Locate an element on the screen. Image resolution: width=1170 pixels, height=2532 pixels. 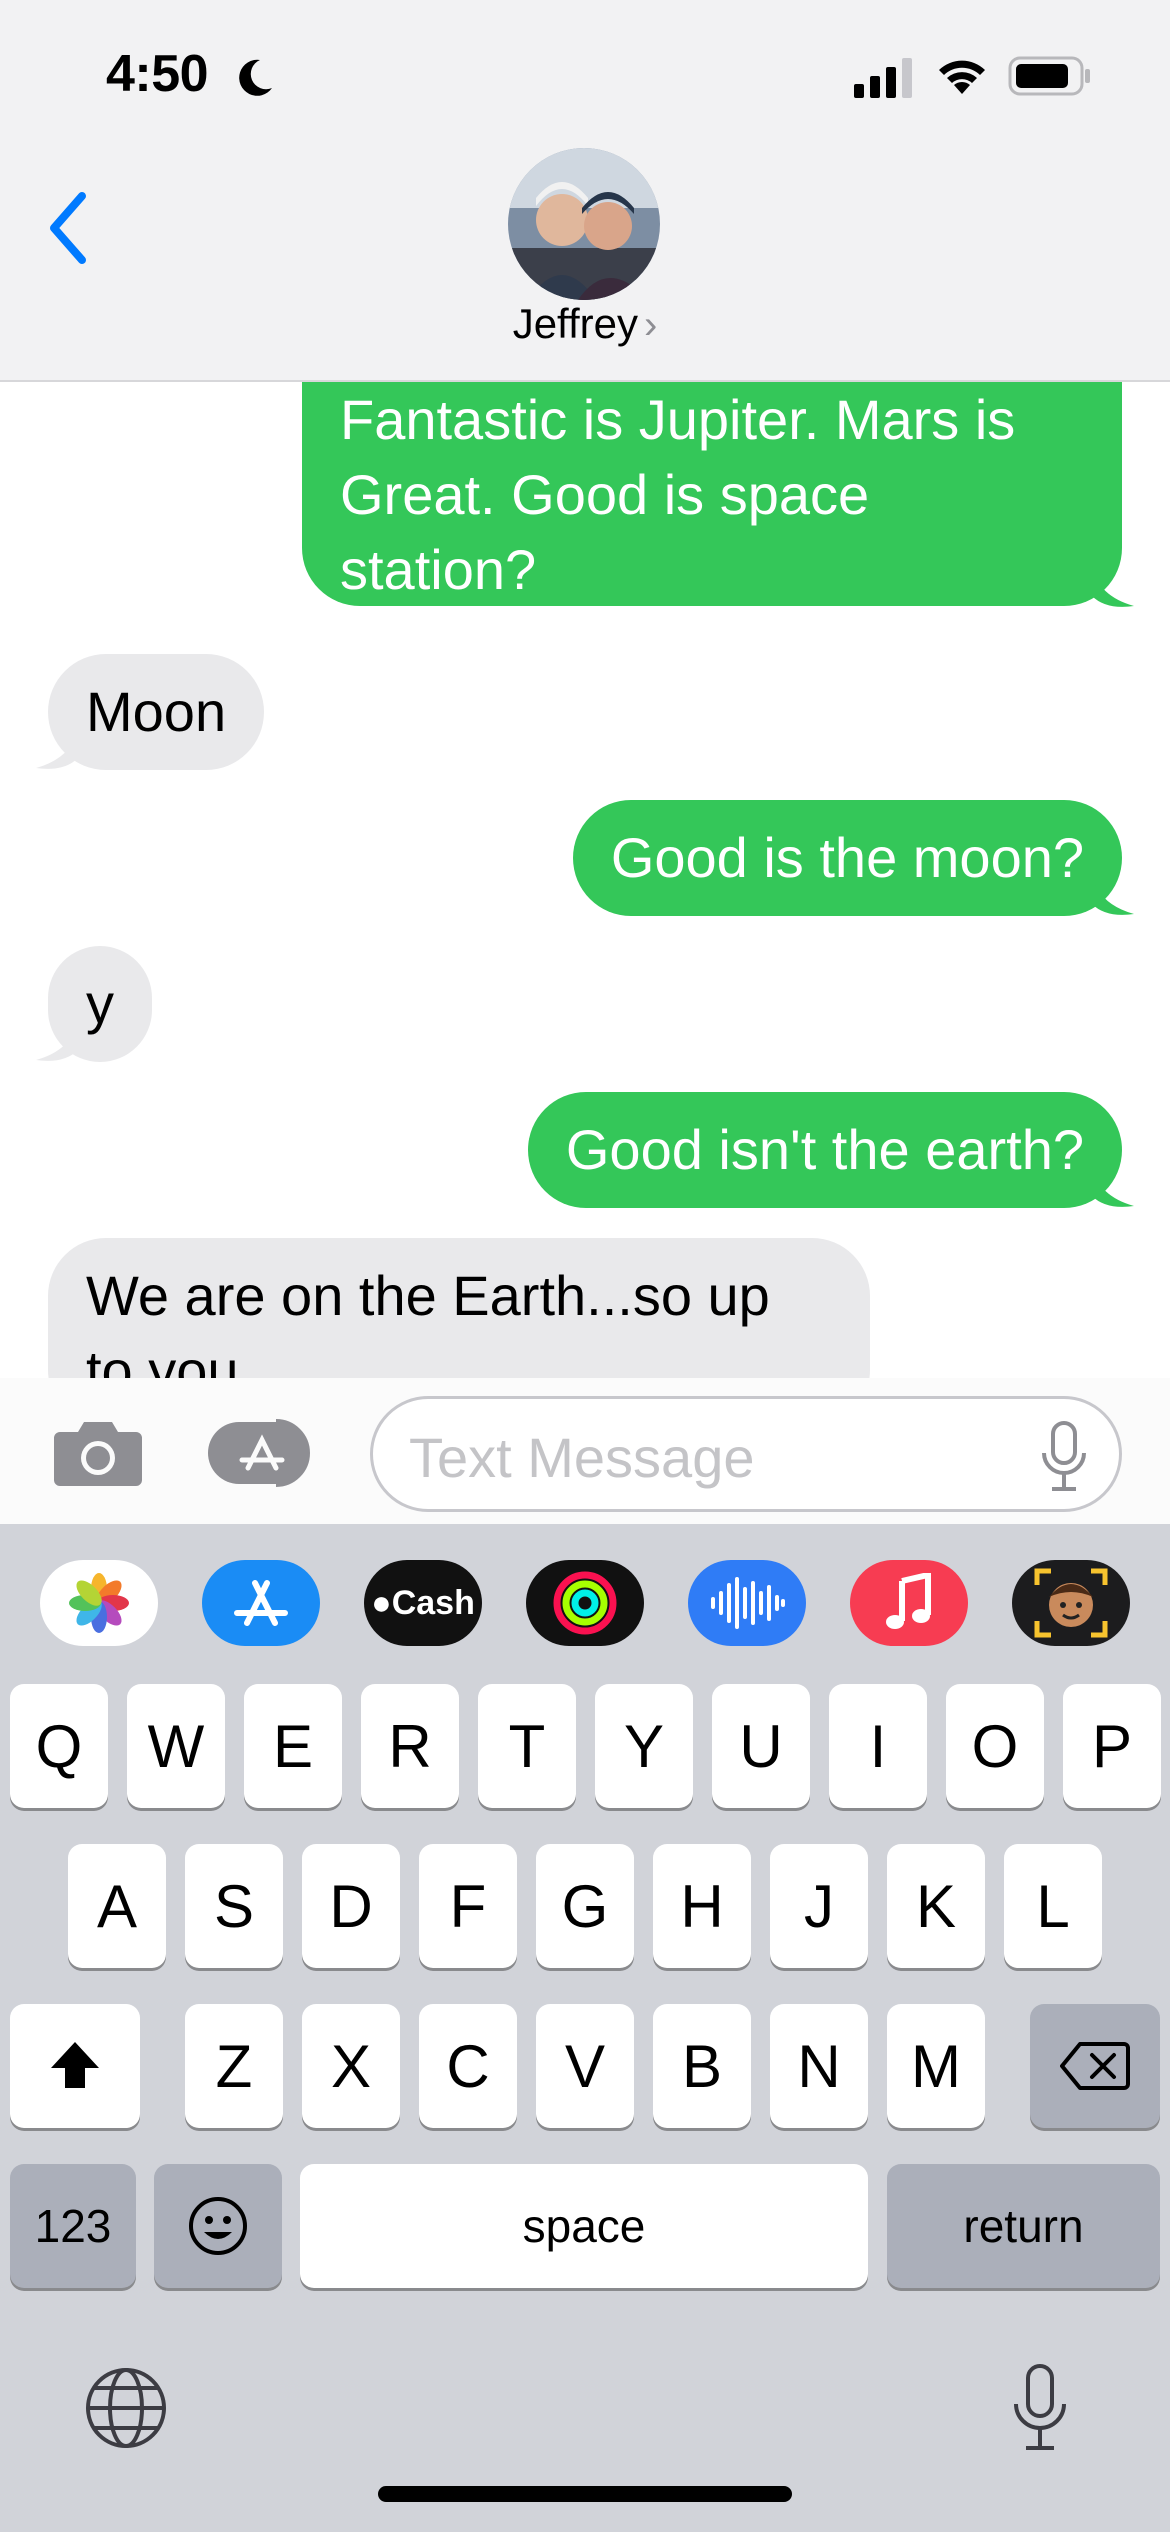
emoji-icon is located at coordinates (218, 2226).